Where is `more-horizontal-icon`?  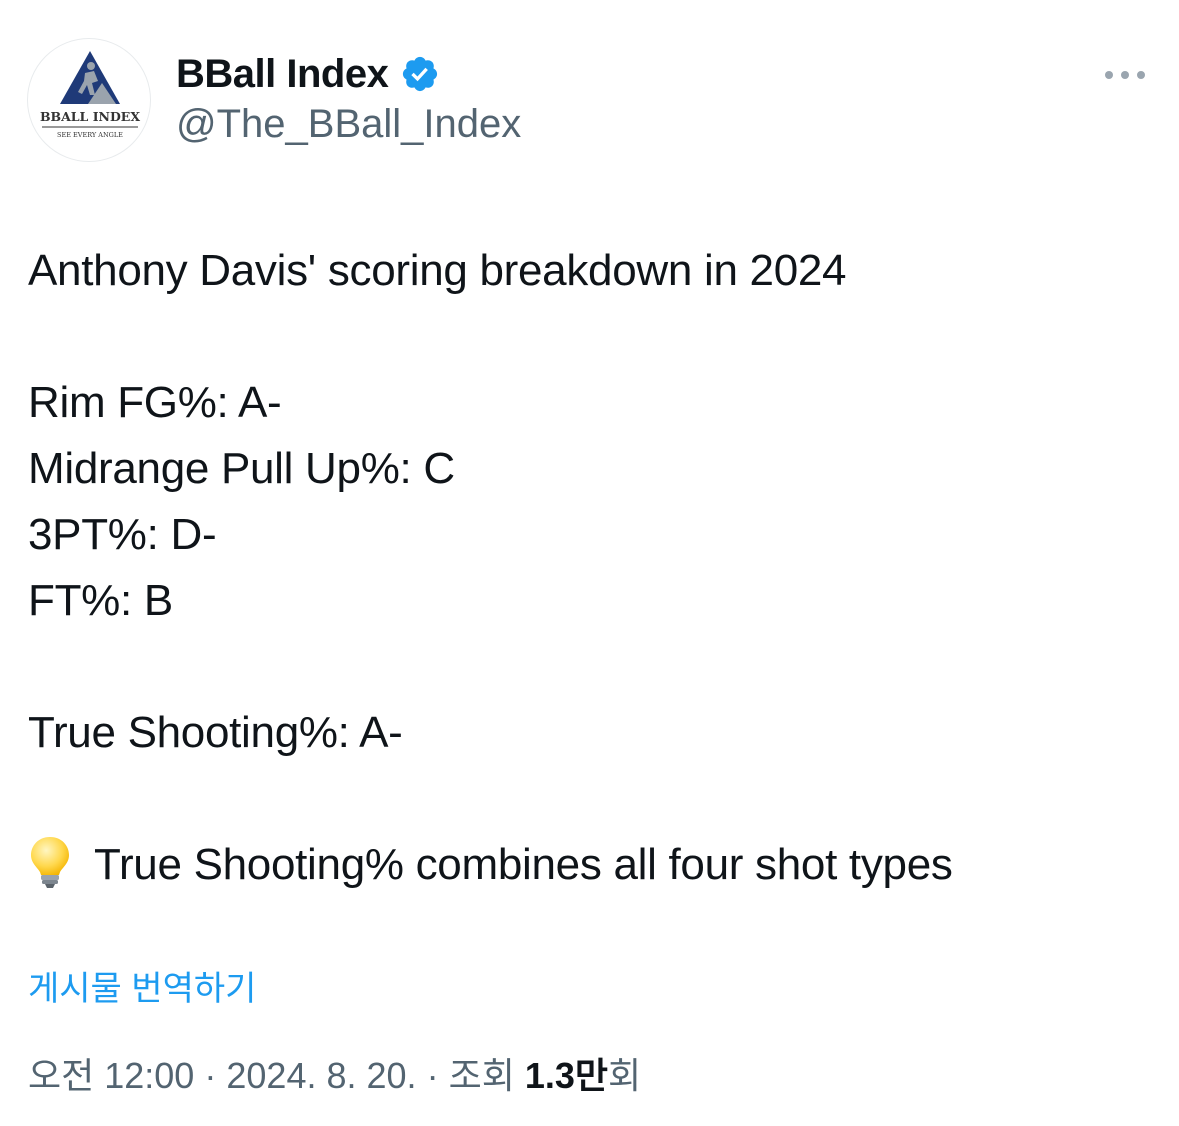 more-horizontal-icon is located at coordinates (1125, 75).